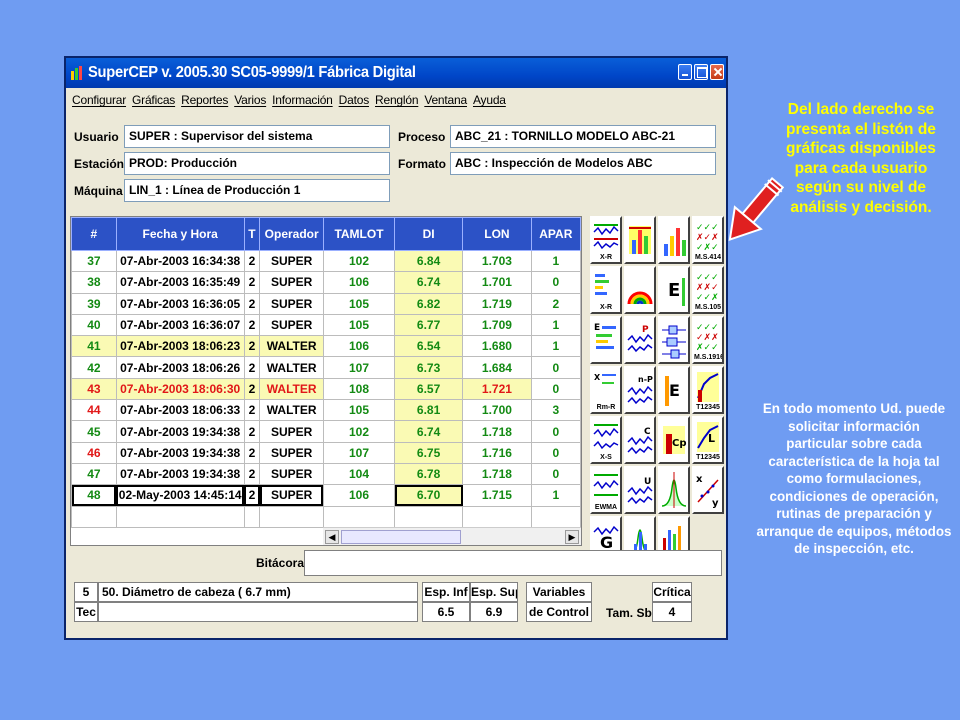 This screenshot has height=720, width=960. What do you see at coordinates (708, 390) in the screenshot?
I see `chart-t12345-button: T12345` at bounding box center [708, 390].